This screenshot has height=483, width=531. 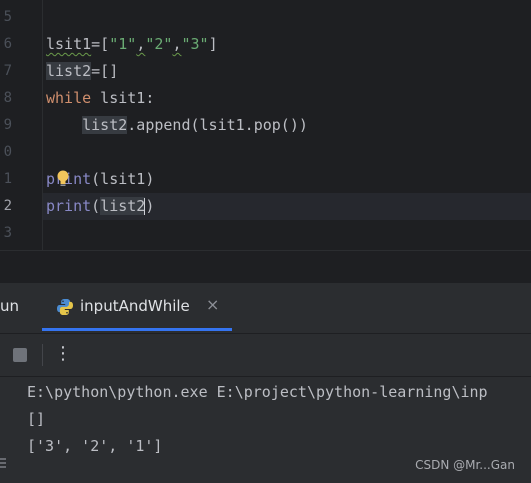 What do you see at coordinates (21, 125) in the screenshot?
I see `line-number-gutter: 5 6 7 8 9 0 1 2 3` at bounding box center [21, 125].